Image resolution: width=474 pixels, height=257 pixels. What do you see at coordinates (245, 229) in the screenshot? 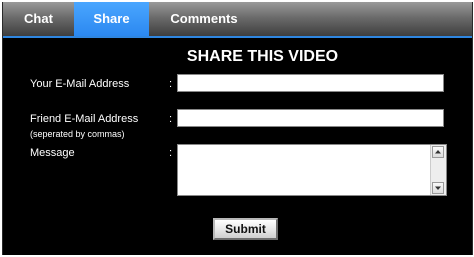
I see `submit-button: Submit` at bounding box center [245, 229].